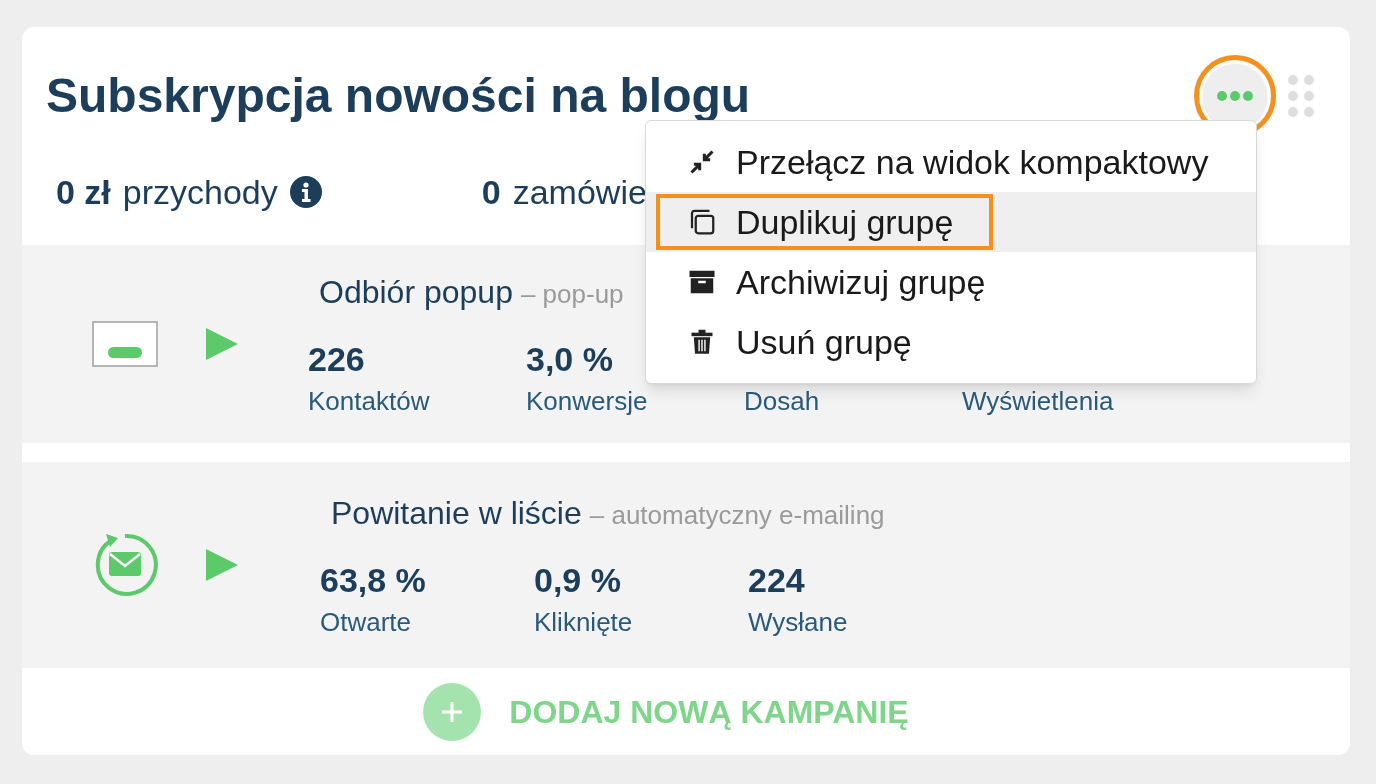  What do you see at coordinates (373, 577) in the screenshot?
I see `metric-value: 63,8 %` at bounding box center [373, 577].